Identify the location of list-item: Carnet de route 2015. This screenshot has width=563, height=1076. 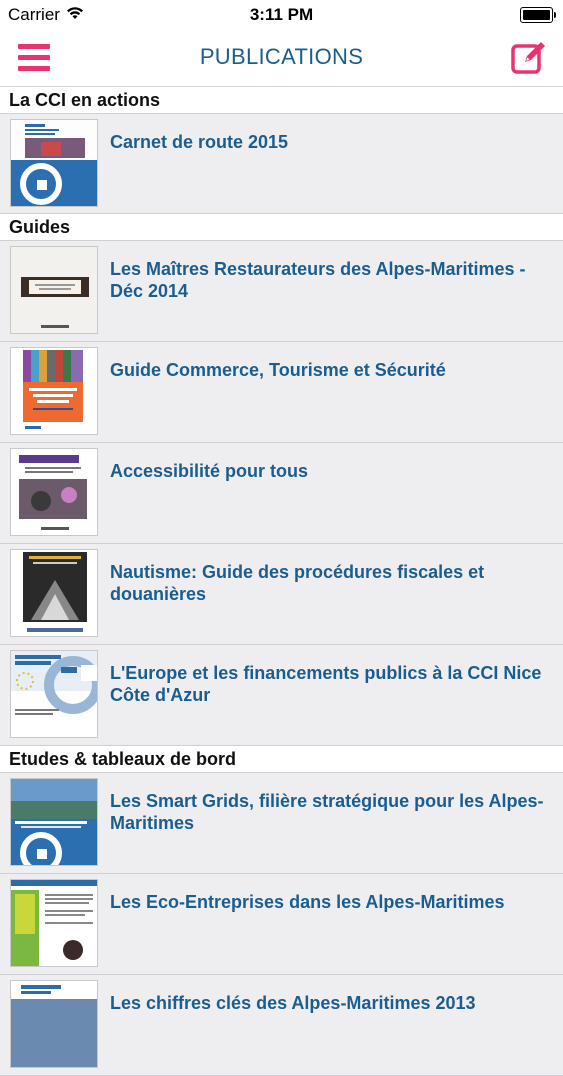
(281, 164).